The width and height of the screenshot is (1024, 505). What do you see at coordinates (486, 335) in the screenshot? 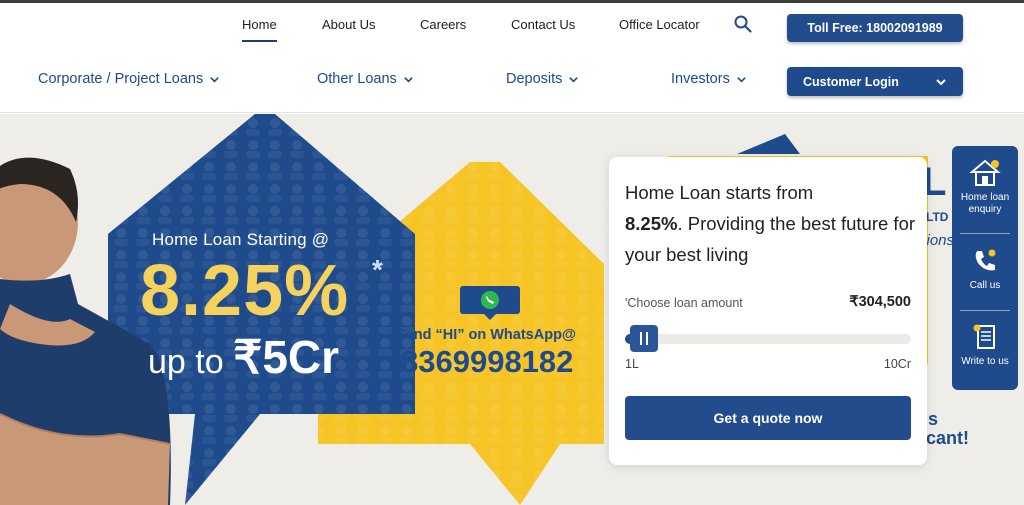
I see `whatsapp-send-text: Send “HI” on WhatsApp@` at bounding box center [486, 335].